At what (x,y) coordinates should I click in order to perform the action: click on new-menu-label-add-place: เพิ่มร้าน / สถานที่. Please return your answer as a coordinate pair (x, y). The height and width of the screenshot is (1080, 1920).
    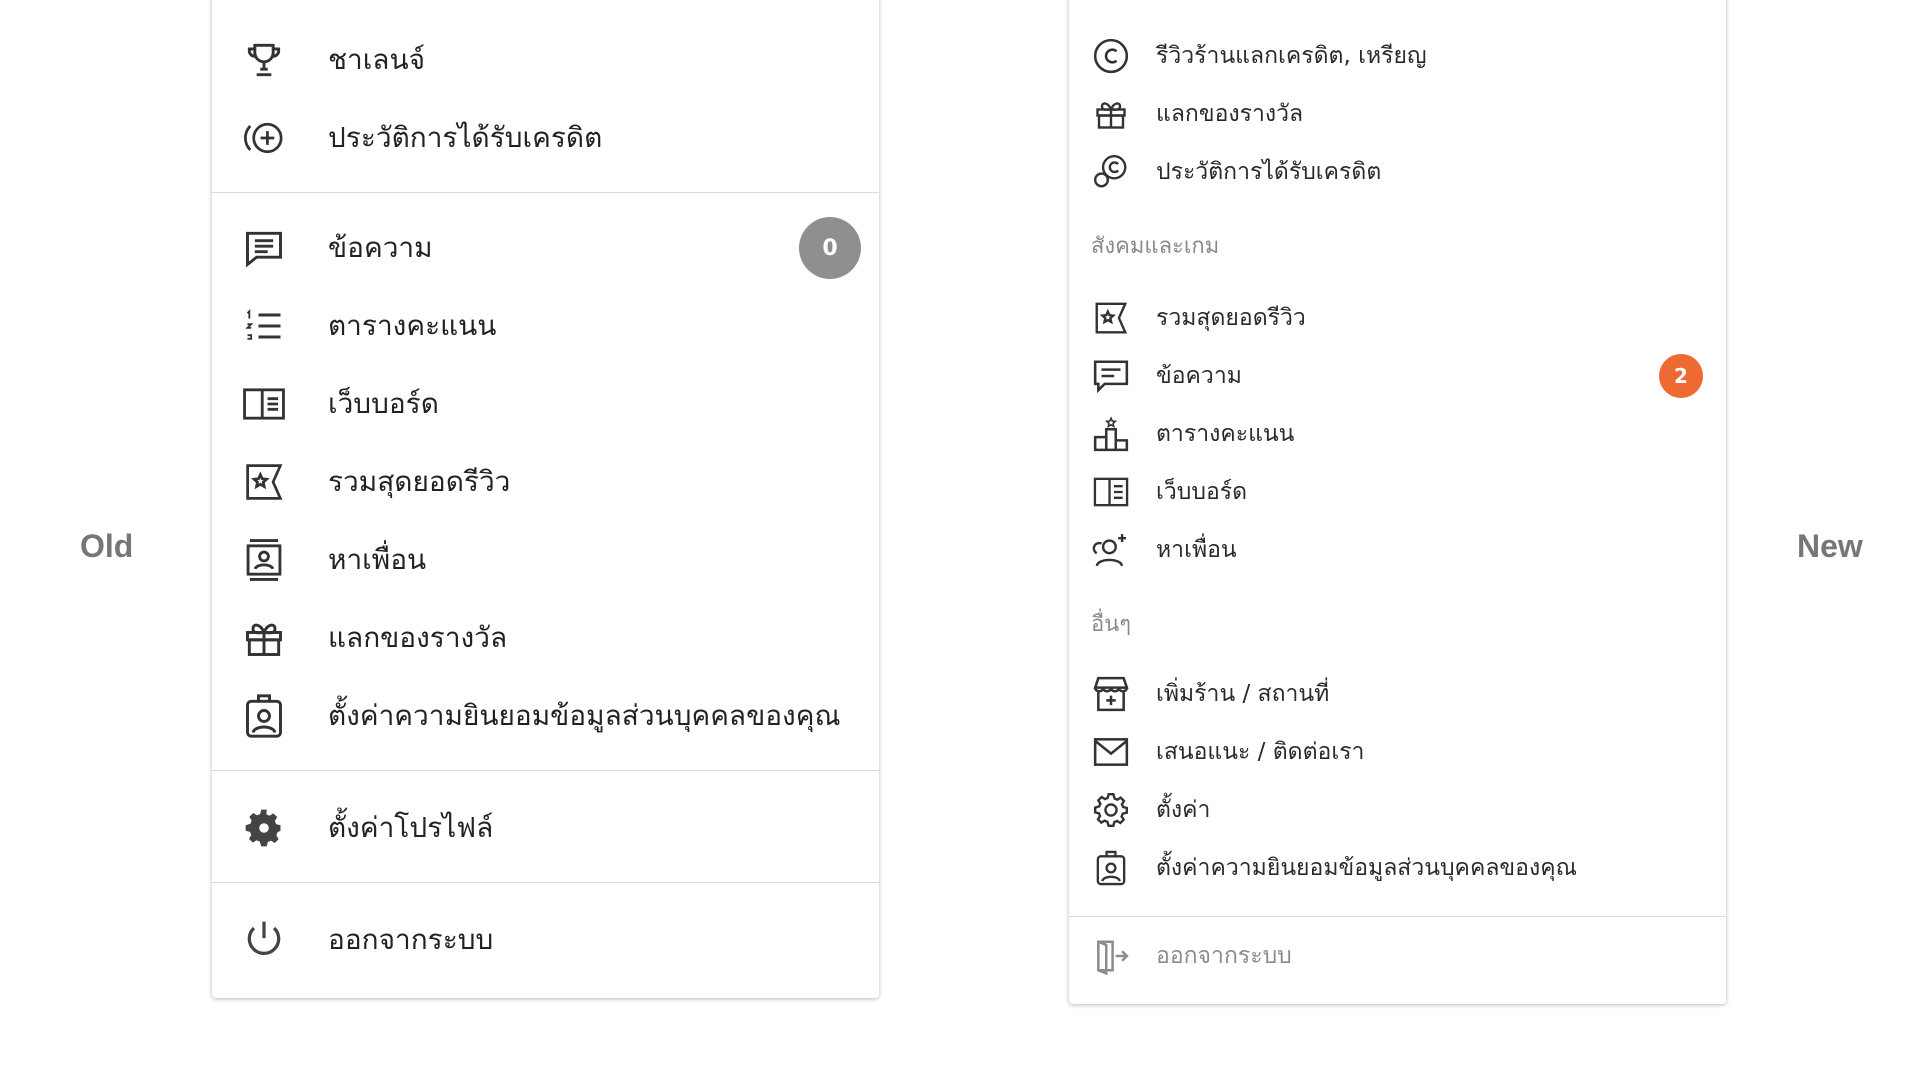
    Looking at the image, I should click on (1243, 694).